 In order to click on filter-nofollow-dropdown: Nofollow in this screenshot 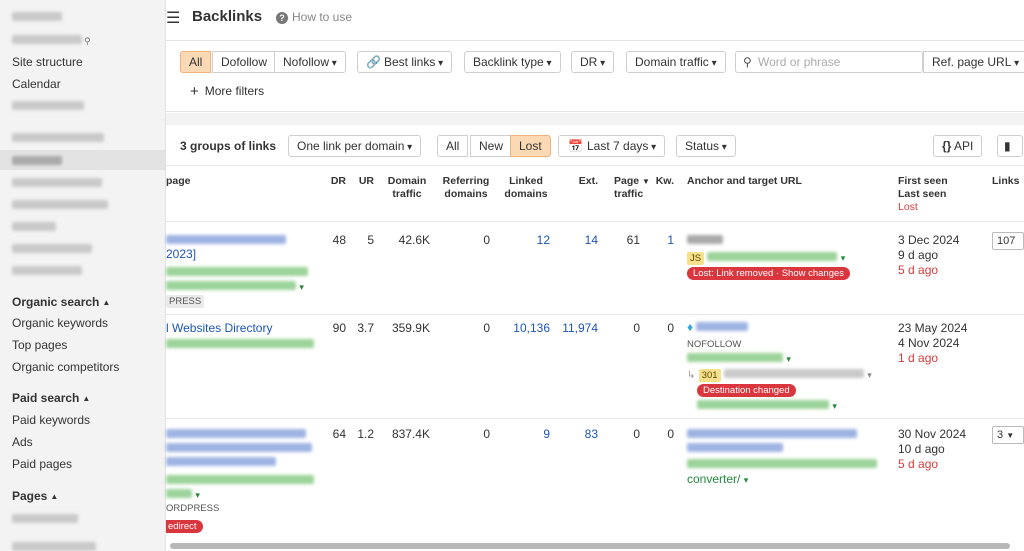, I will do `click(310, 62)`.